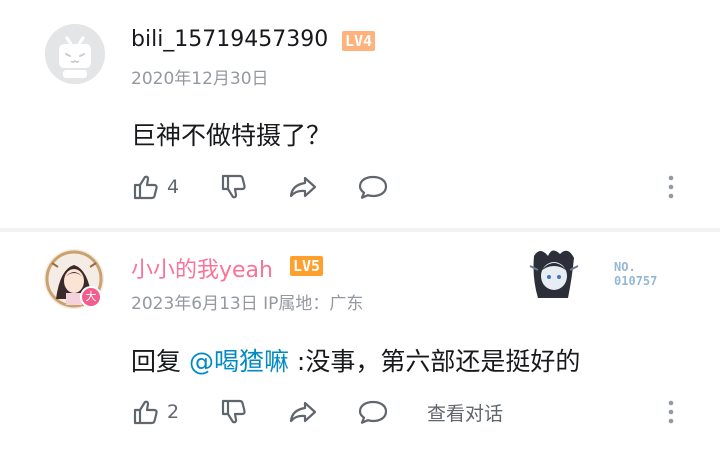 This screenshot has height=450, width=720. I want to click on comment-text: 巨神不做特摄了？, so click(231, 135).